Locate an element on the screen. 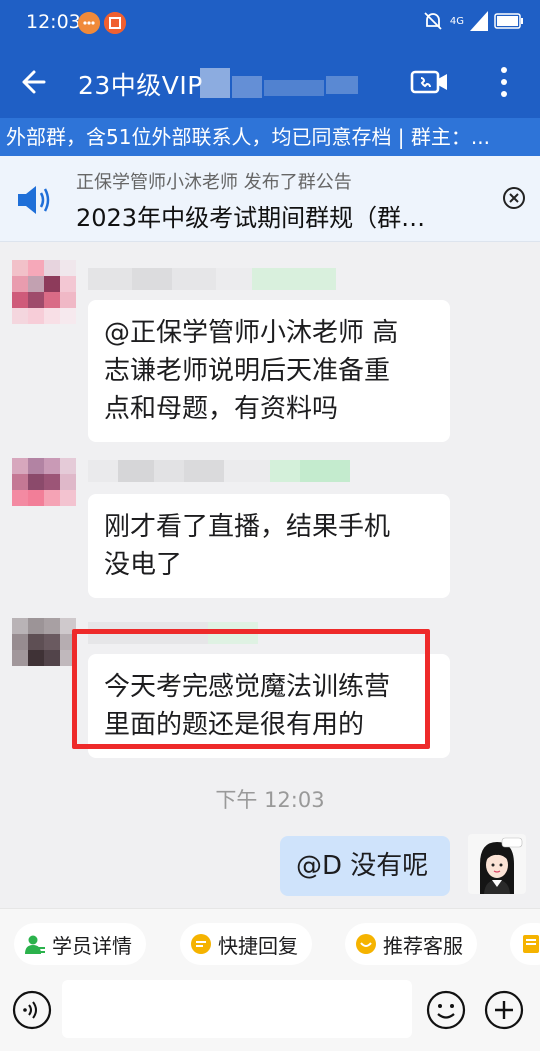 The image size is (540, 1051). message-text: 刚才看了直播，结果手机 is located at coordinates (247, 527).